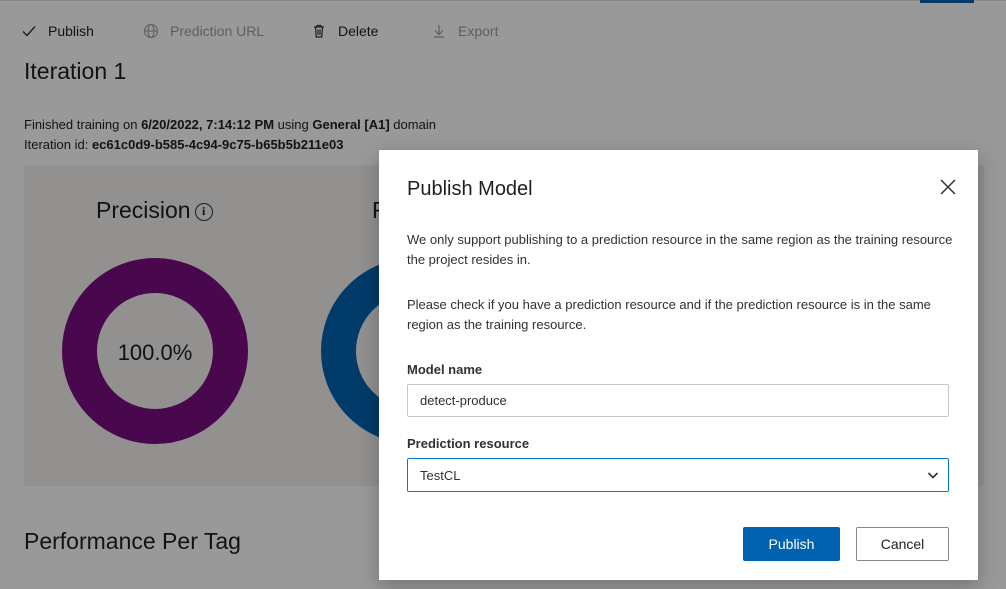 The width and height of the screenshot is (1006, 589). Describe the element at coordinates (678, 400) in the screenshot. I see `model-name-input` at that location.